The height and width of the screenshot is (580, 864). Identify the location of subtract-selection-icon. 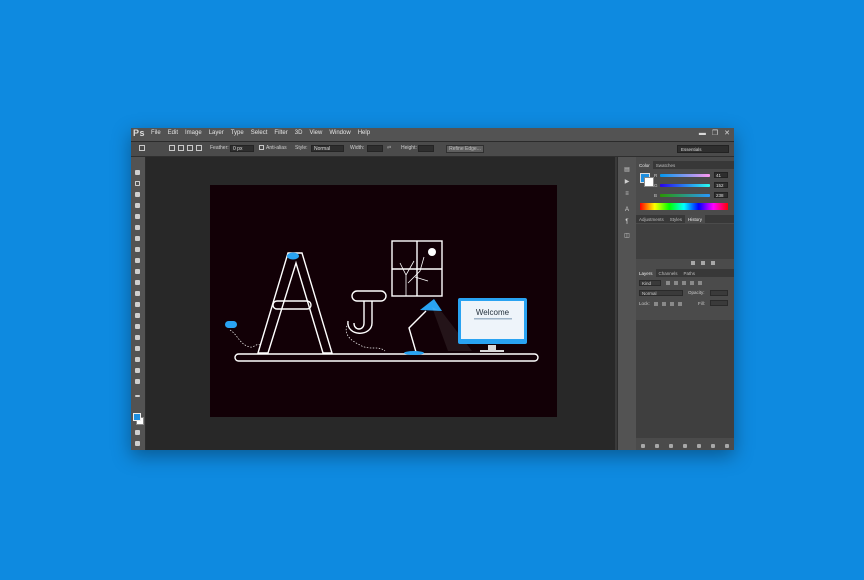
(190, 148).